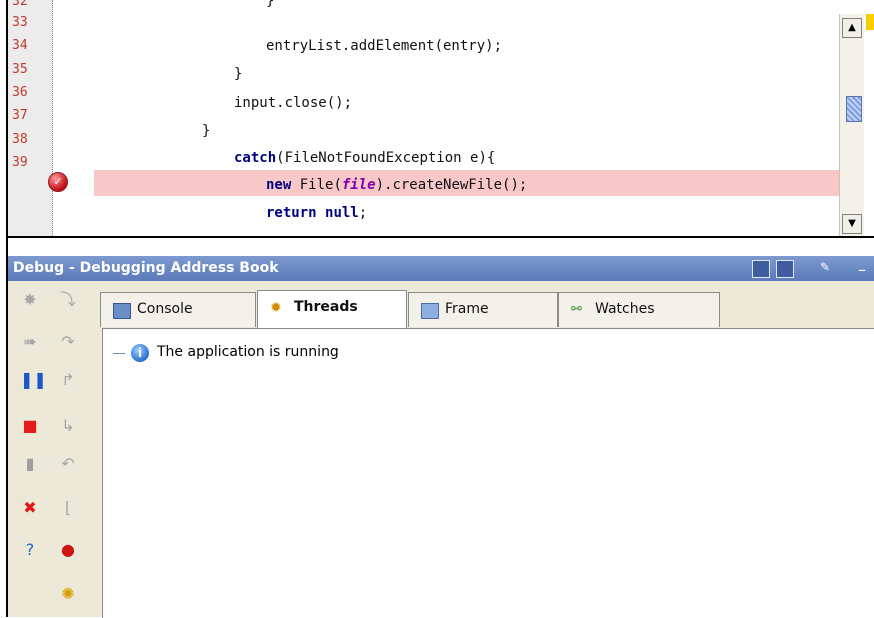 The width and height of the screenshot is (874, 618). Describe the element at coordinates (279, 185) in the screenshot. I see `keyword: new` at that location.